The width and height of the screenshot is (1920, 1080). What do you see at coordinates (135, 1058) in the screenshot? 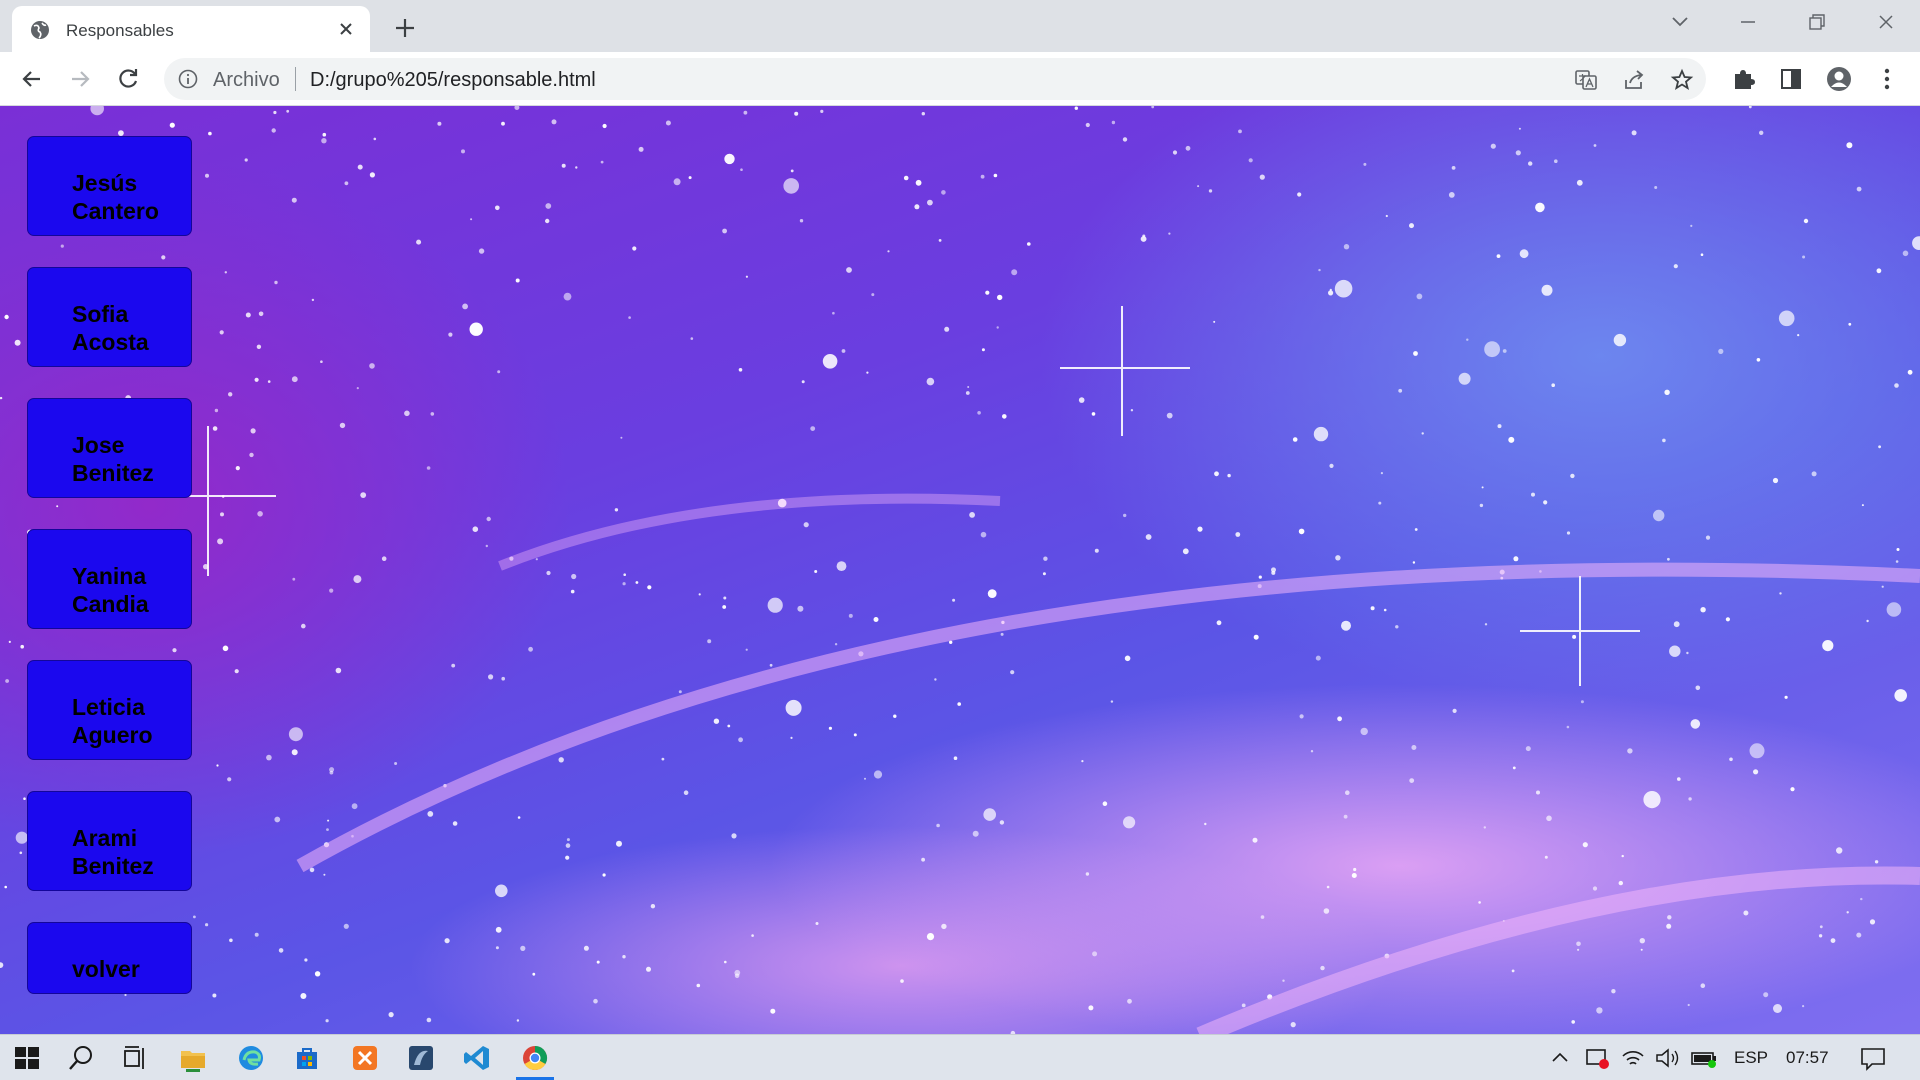
I see `task-view-icon` at bounding box center [135, 1058].